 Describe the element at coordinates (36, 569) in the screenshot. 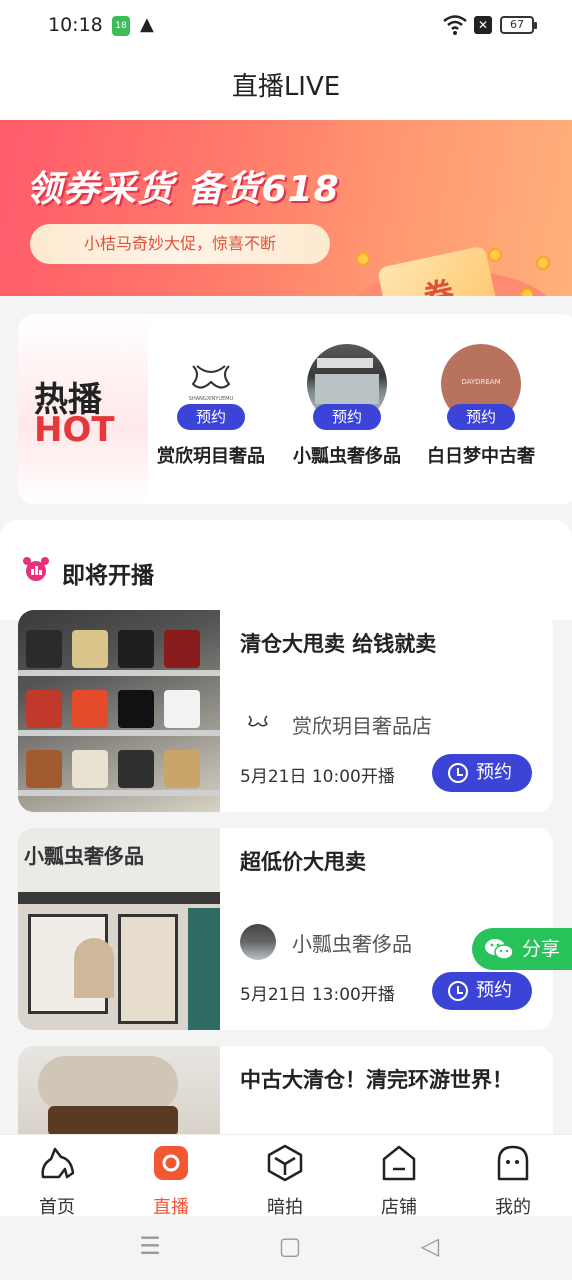

I see `alarm-clock-icon` at that location.